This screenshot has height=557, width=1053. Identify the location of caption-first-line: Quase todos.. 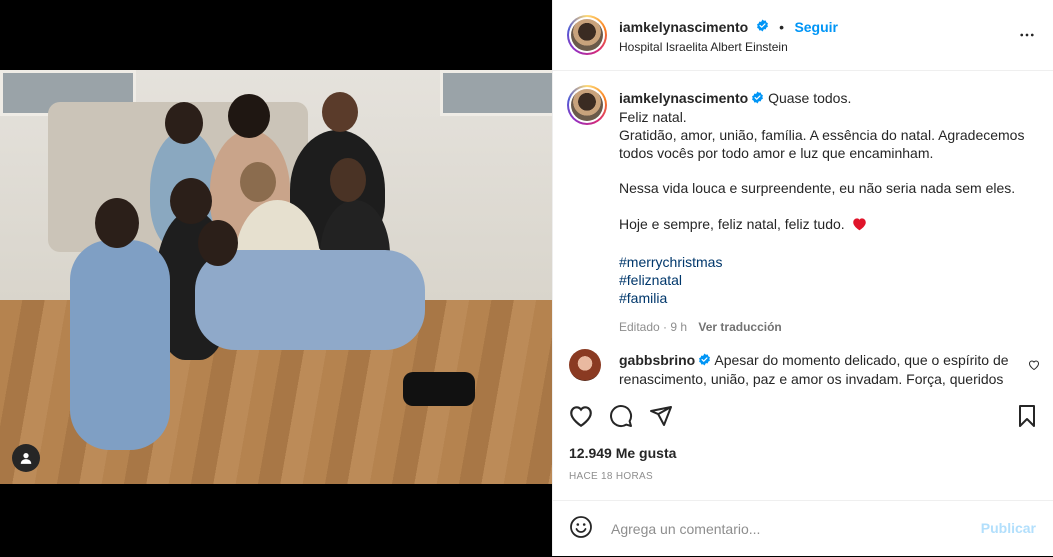
(810, 98).